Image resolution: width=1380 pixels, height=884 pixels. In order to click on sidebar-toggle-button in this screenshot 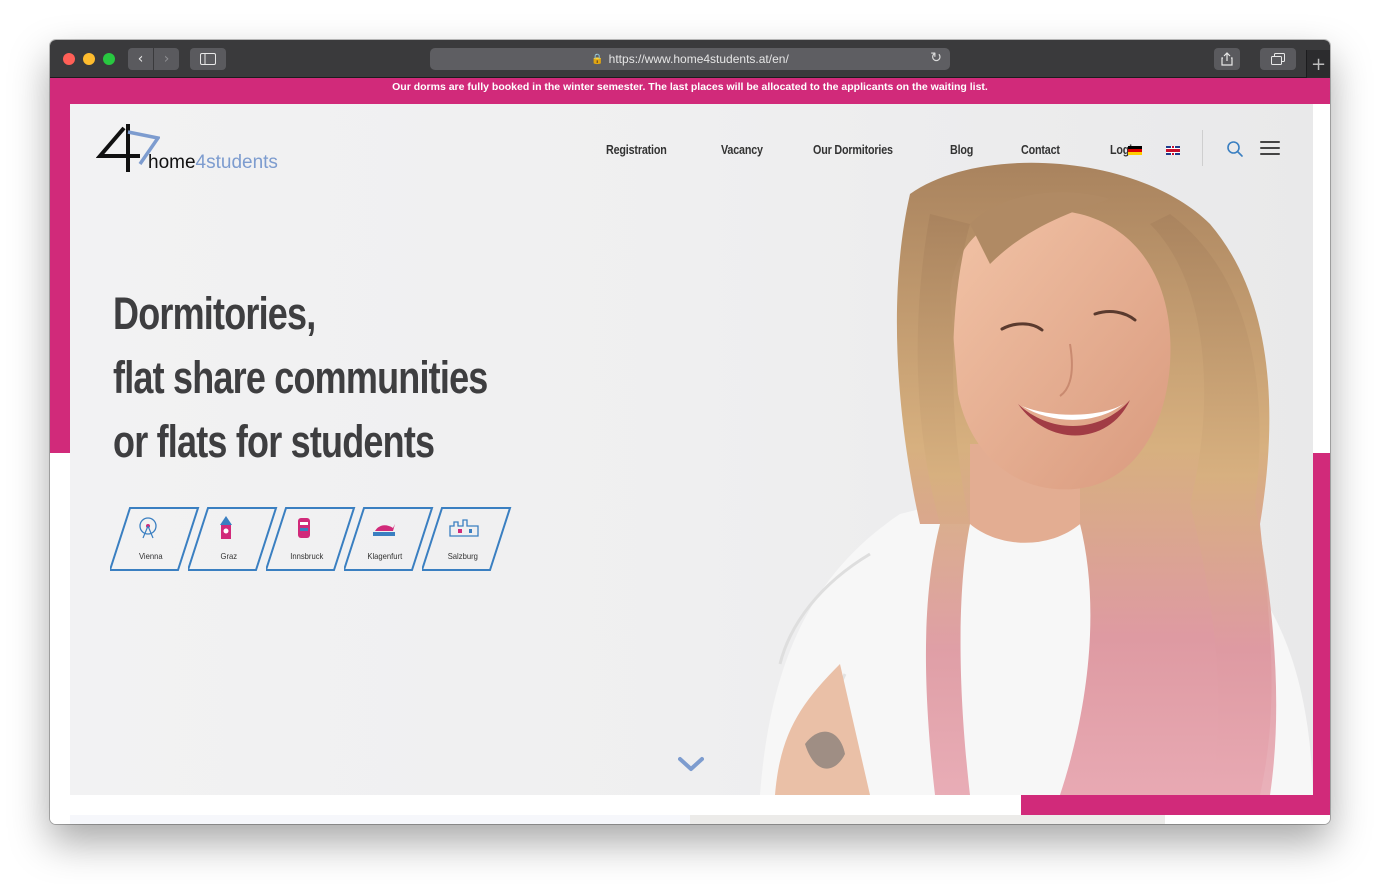, I will do `click(208, 59)`.